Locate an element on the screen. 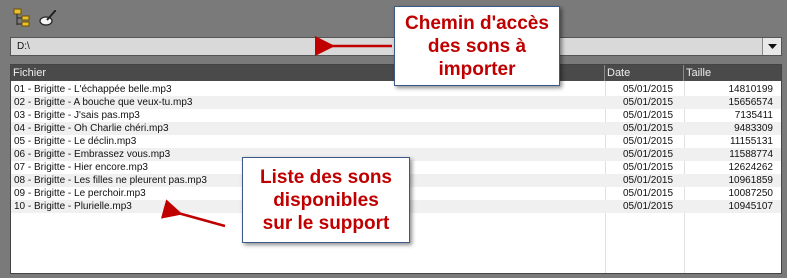 This screenshot has width=787, height=278. file-name-cell: 01 - Brigitte - L'échappée belle.mp3 is located at coordinates (93, 89).